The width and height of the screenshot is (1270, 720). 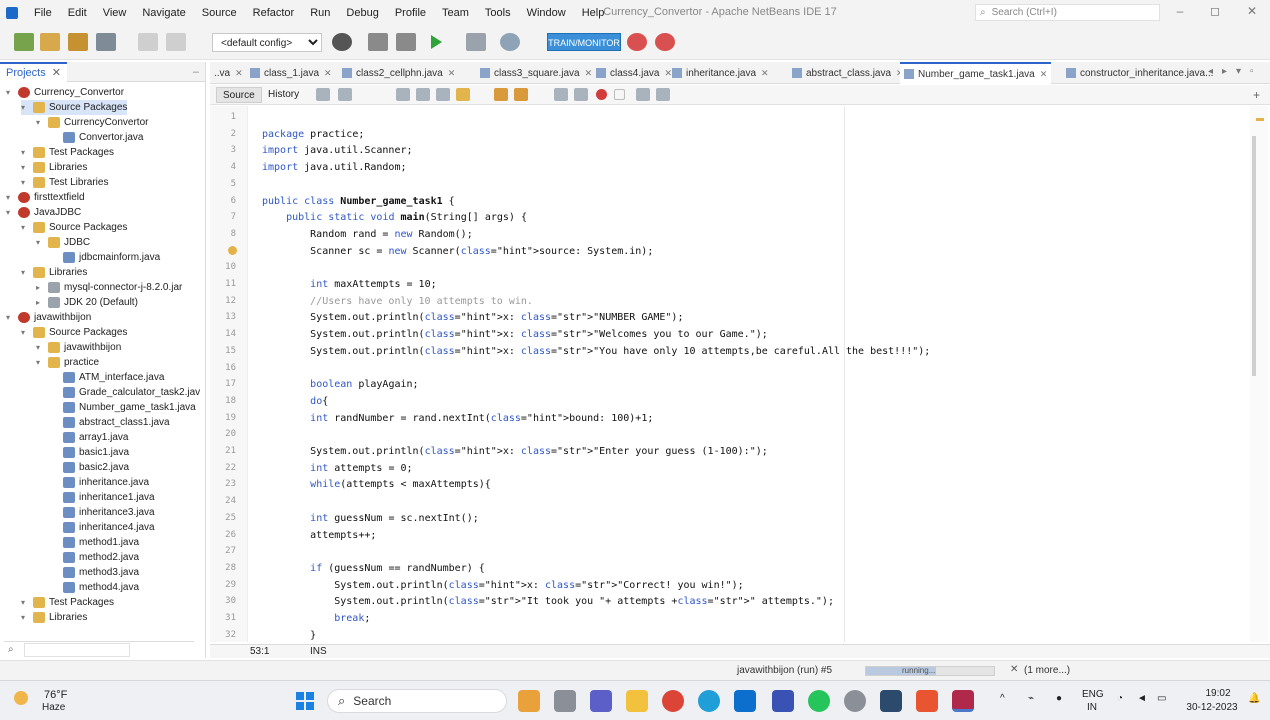 What do you see at coordinates (316, 618) in the screenshot?
I see `code-line: break;` at bounding box center [316, 618].